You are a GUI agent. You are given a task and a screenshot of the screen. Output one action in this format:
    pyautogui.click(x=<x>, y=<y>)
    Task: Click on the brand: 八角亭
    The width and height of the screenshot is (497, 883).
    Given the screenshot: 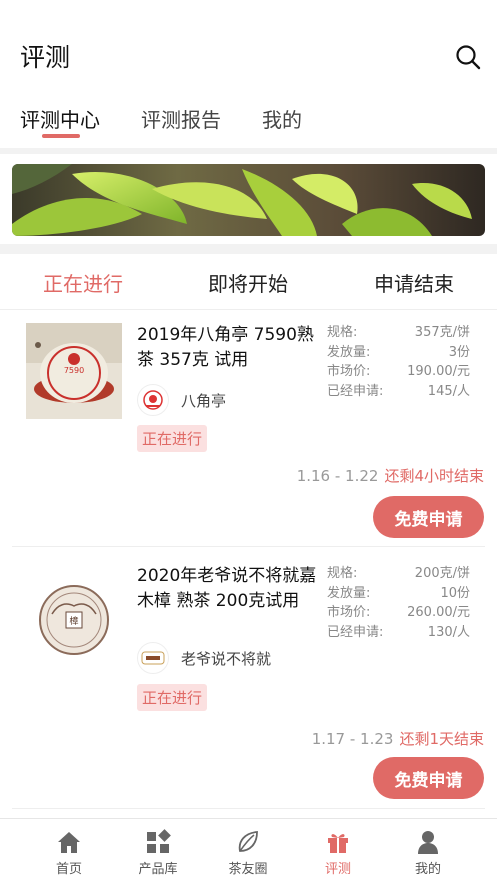 What is the action you would take?
    pyautogui.click(x=181, y=400)
    